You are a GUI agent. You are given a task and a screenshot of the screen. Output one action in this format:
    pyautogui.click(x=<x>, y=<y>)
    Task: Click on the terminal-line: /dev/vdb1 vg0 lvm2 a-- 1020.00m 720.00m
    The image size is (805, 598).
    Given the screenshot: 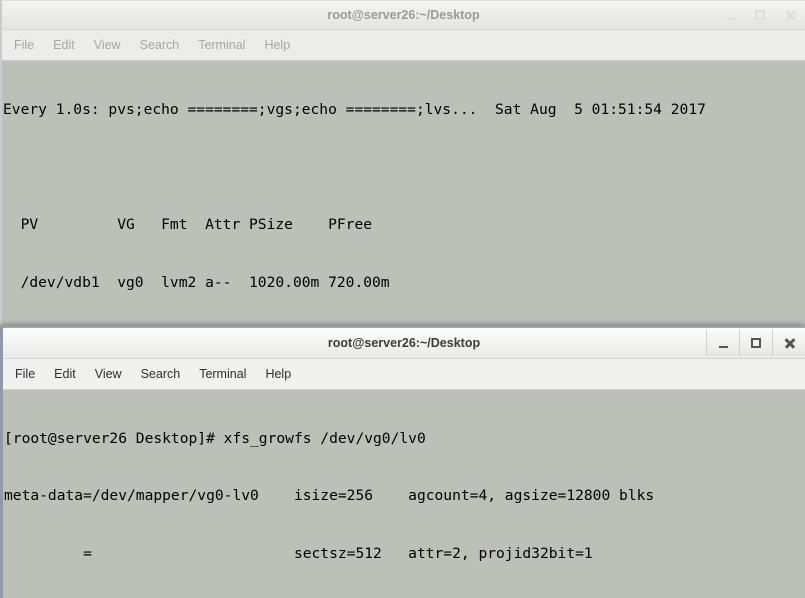 What is the action you would take?
    pyautogui.click(x=196, y=283)
    